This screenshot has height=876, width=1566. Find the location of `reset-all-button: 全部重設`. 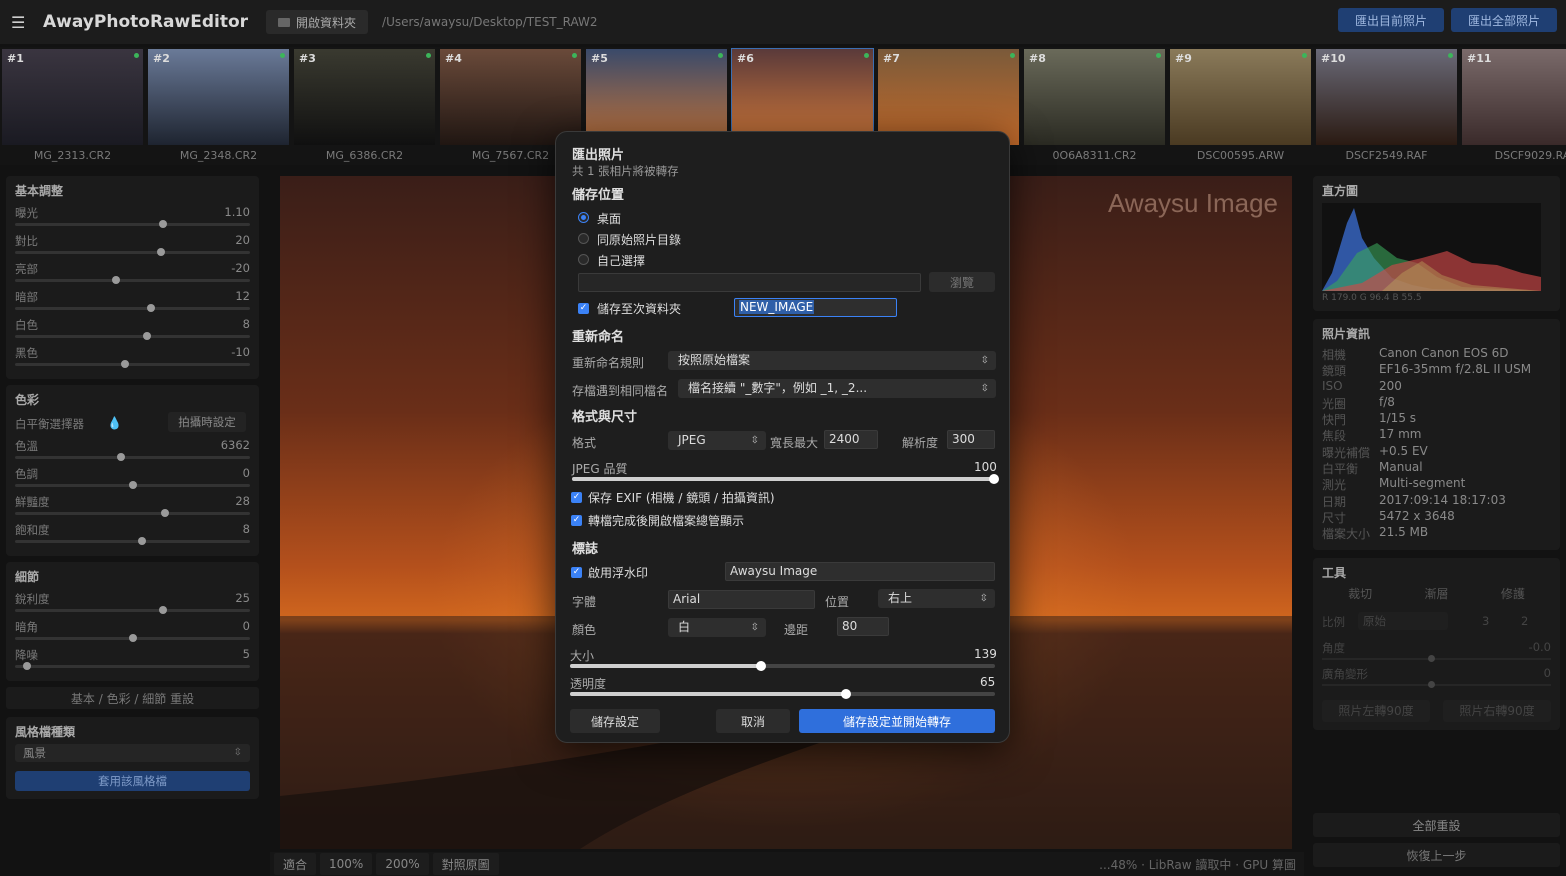

reset-all-button: 全部重設 is located at coordinates (1436, 825).